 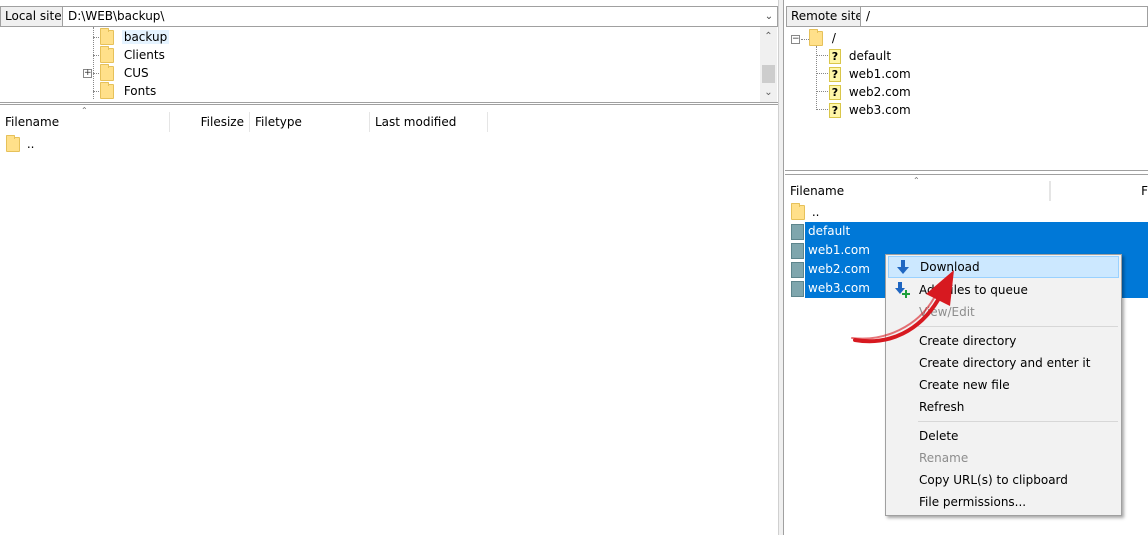 What do you see at coordinates (1004, 16) in the screenshot?
I see `remote-site-path-input: /` at bounding box center [1004, 16].